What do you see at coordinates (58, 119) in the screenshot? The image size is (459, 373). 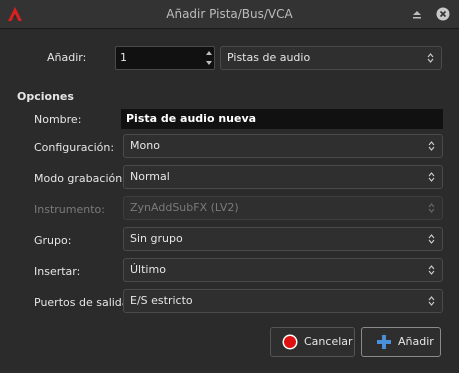 I see `name-label: Nombre:` at bounding box center [58, 119].